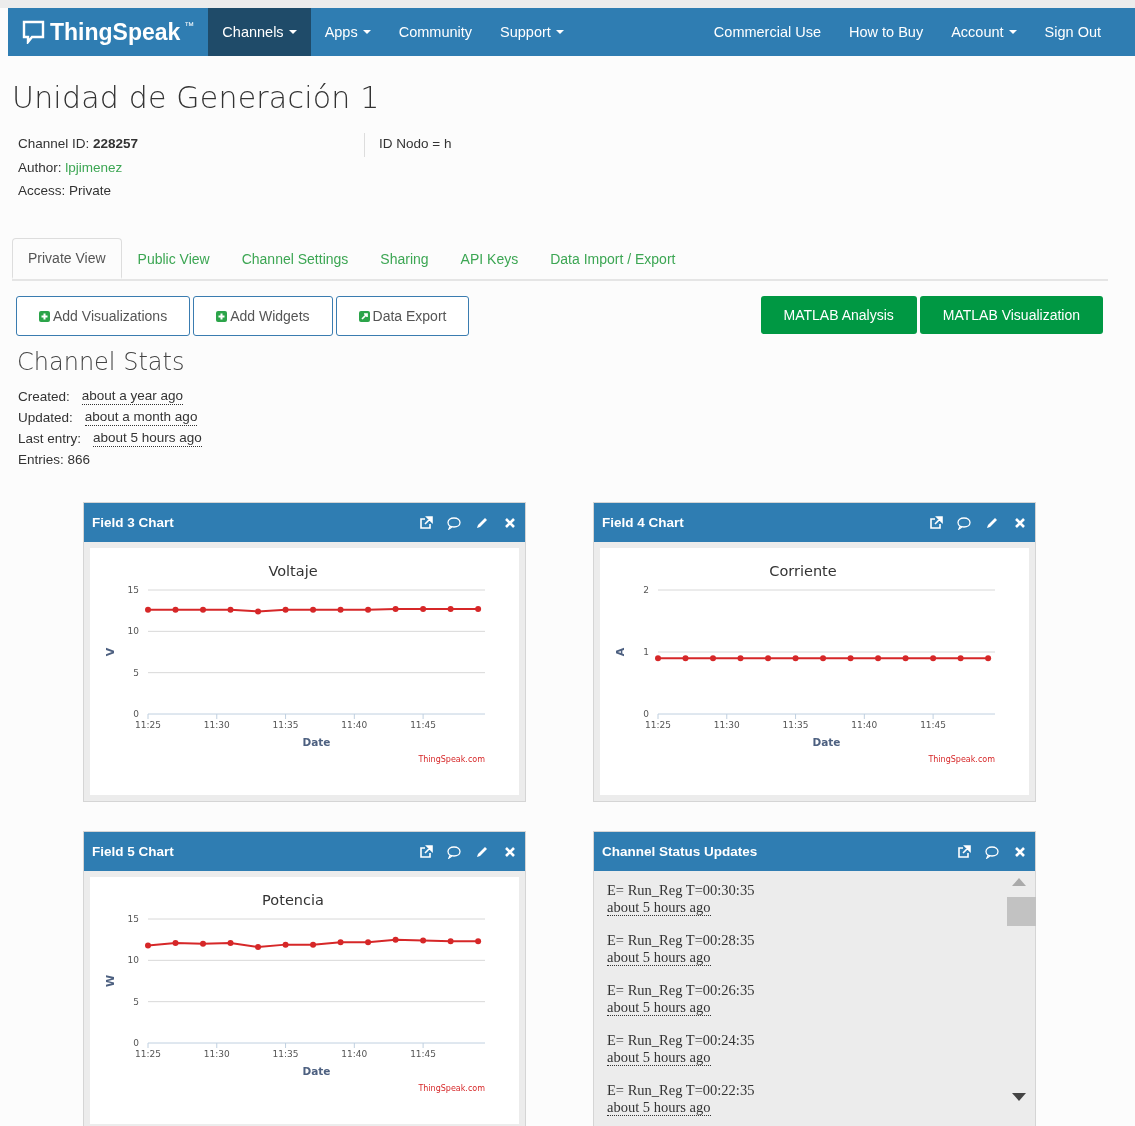 The height and width of the screenshot is (1126, 1135). Describe the element at coordinates (55, 460) in the screenshot. I see `entries-count: Entries: 866` at that location.